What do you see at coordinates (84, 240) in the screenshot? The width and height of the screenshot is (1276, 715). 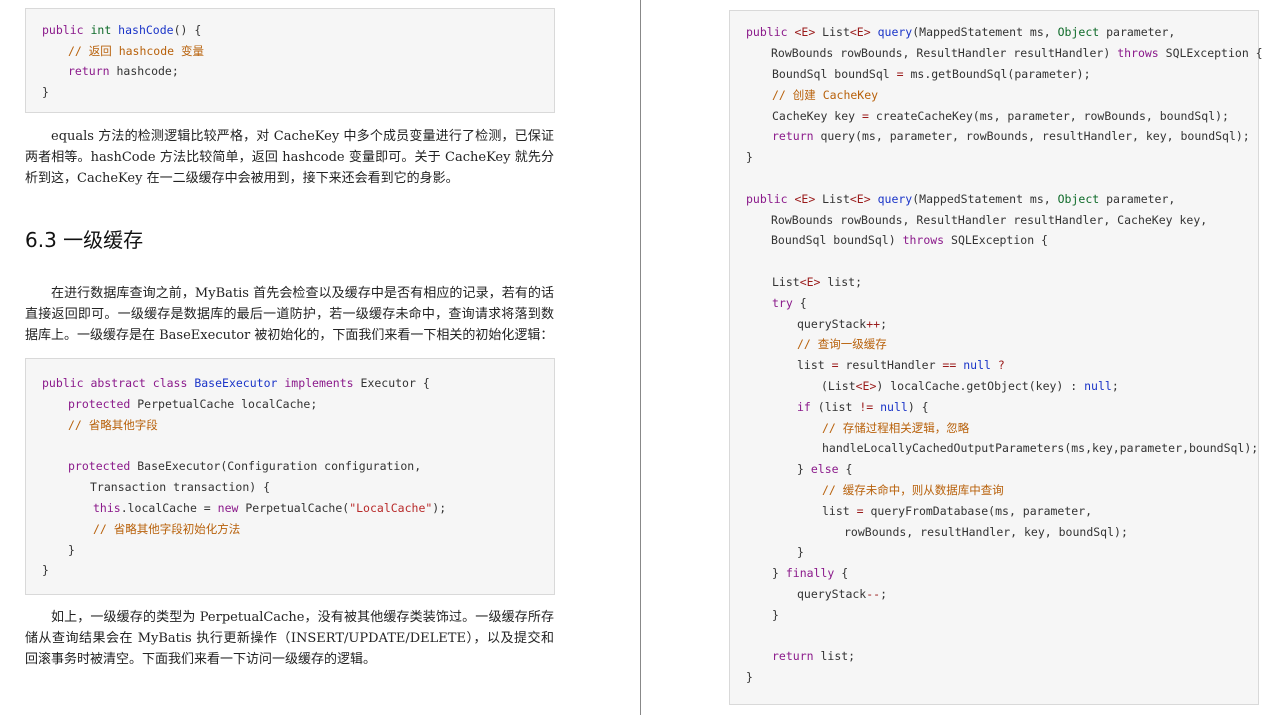 I see `section-heading: 6.3 一级缓存` at bounding box center [84, 240].